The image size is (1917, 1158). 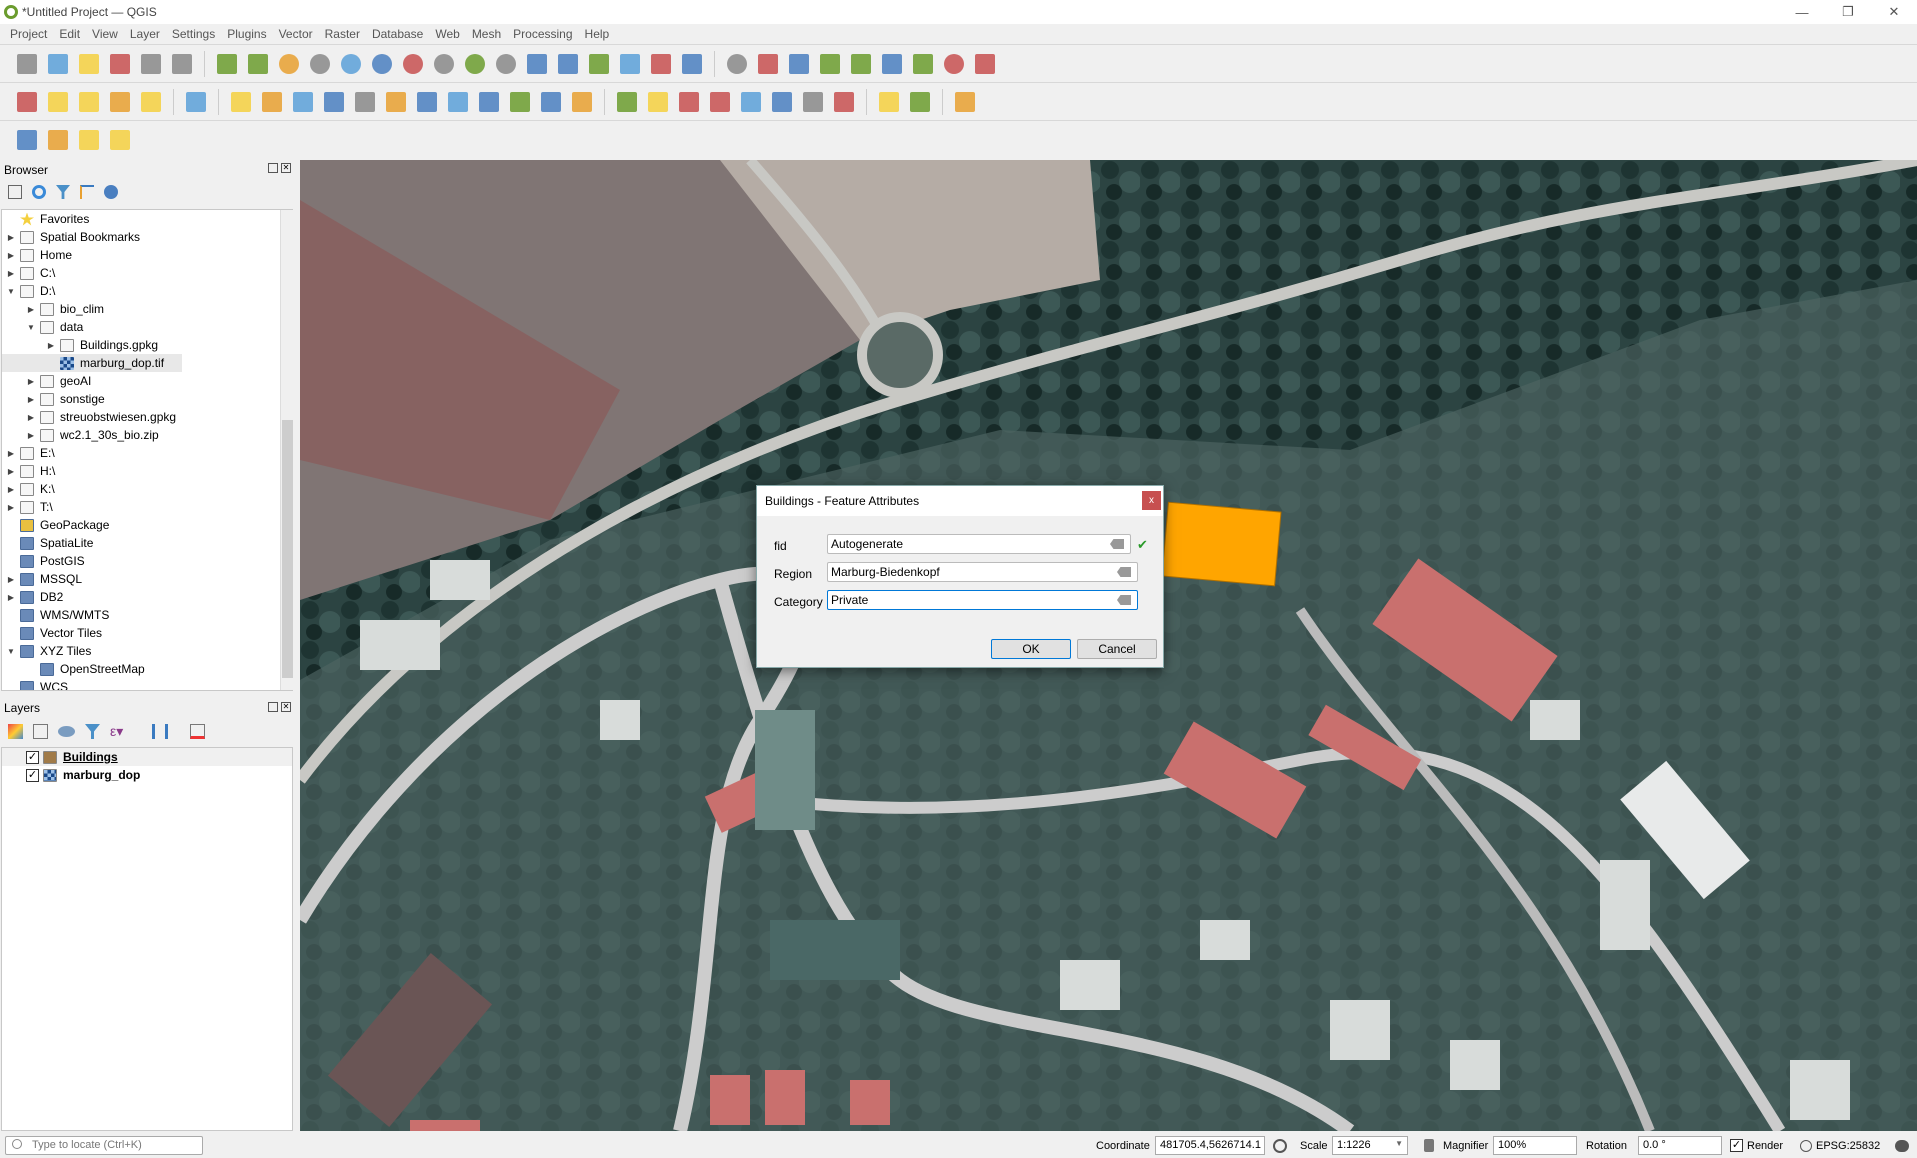 What do you see at coordinates (830, 64) in the screenshot?
I see `processing-toolbox-button` at bounding box center [830, 64].